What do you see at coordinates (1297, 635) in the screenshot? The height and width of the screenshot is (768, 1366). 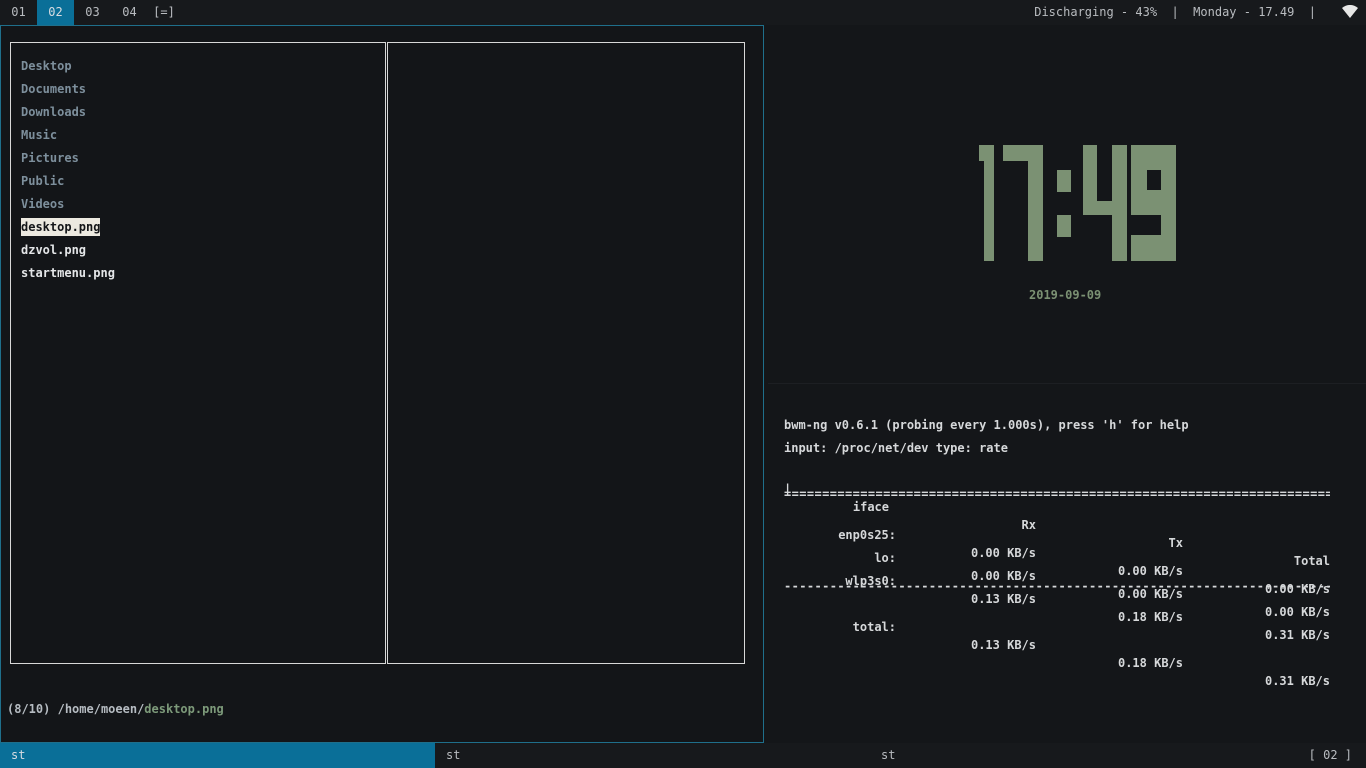 I see `row-total: 0.31 KB/s` at bounding box center [1297, 635].